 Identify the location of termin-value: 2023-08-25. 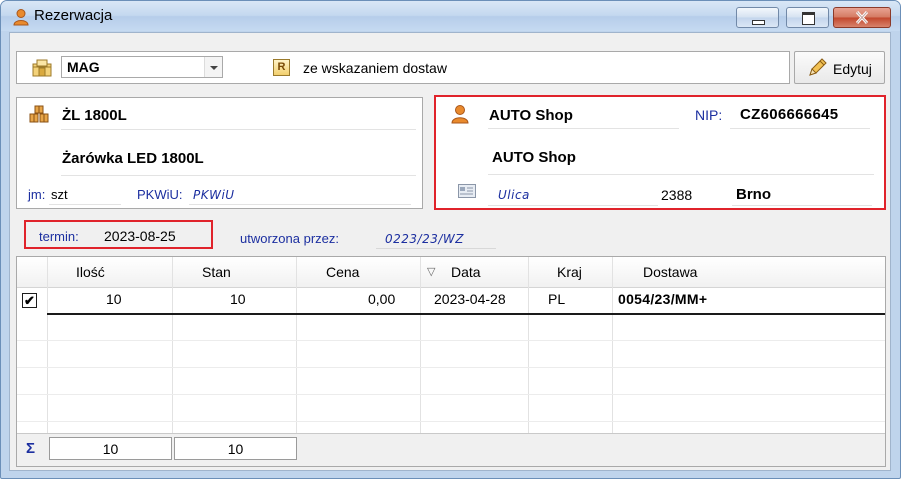
(140, 236).